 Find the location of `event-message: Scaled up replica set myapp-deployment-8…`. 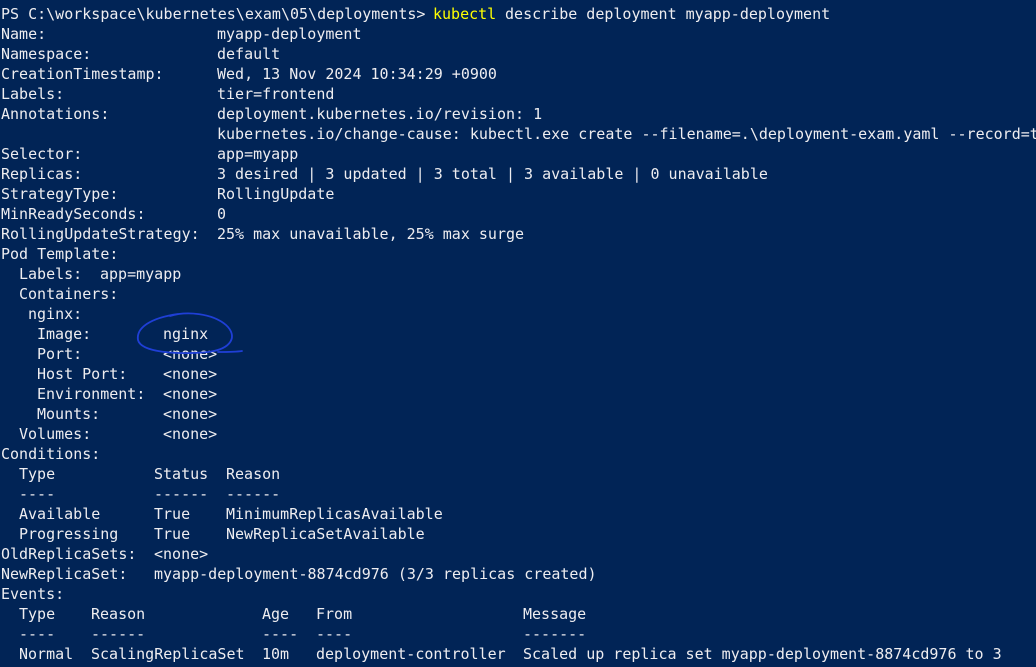

event-message: Scaled up replica set myapp-deployment-8… is located at coordinates (762, 654).